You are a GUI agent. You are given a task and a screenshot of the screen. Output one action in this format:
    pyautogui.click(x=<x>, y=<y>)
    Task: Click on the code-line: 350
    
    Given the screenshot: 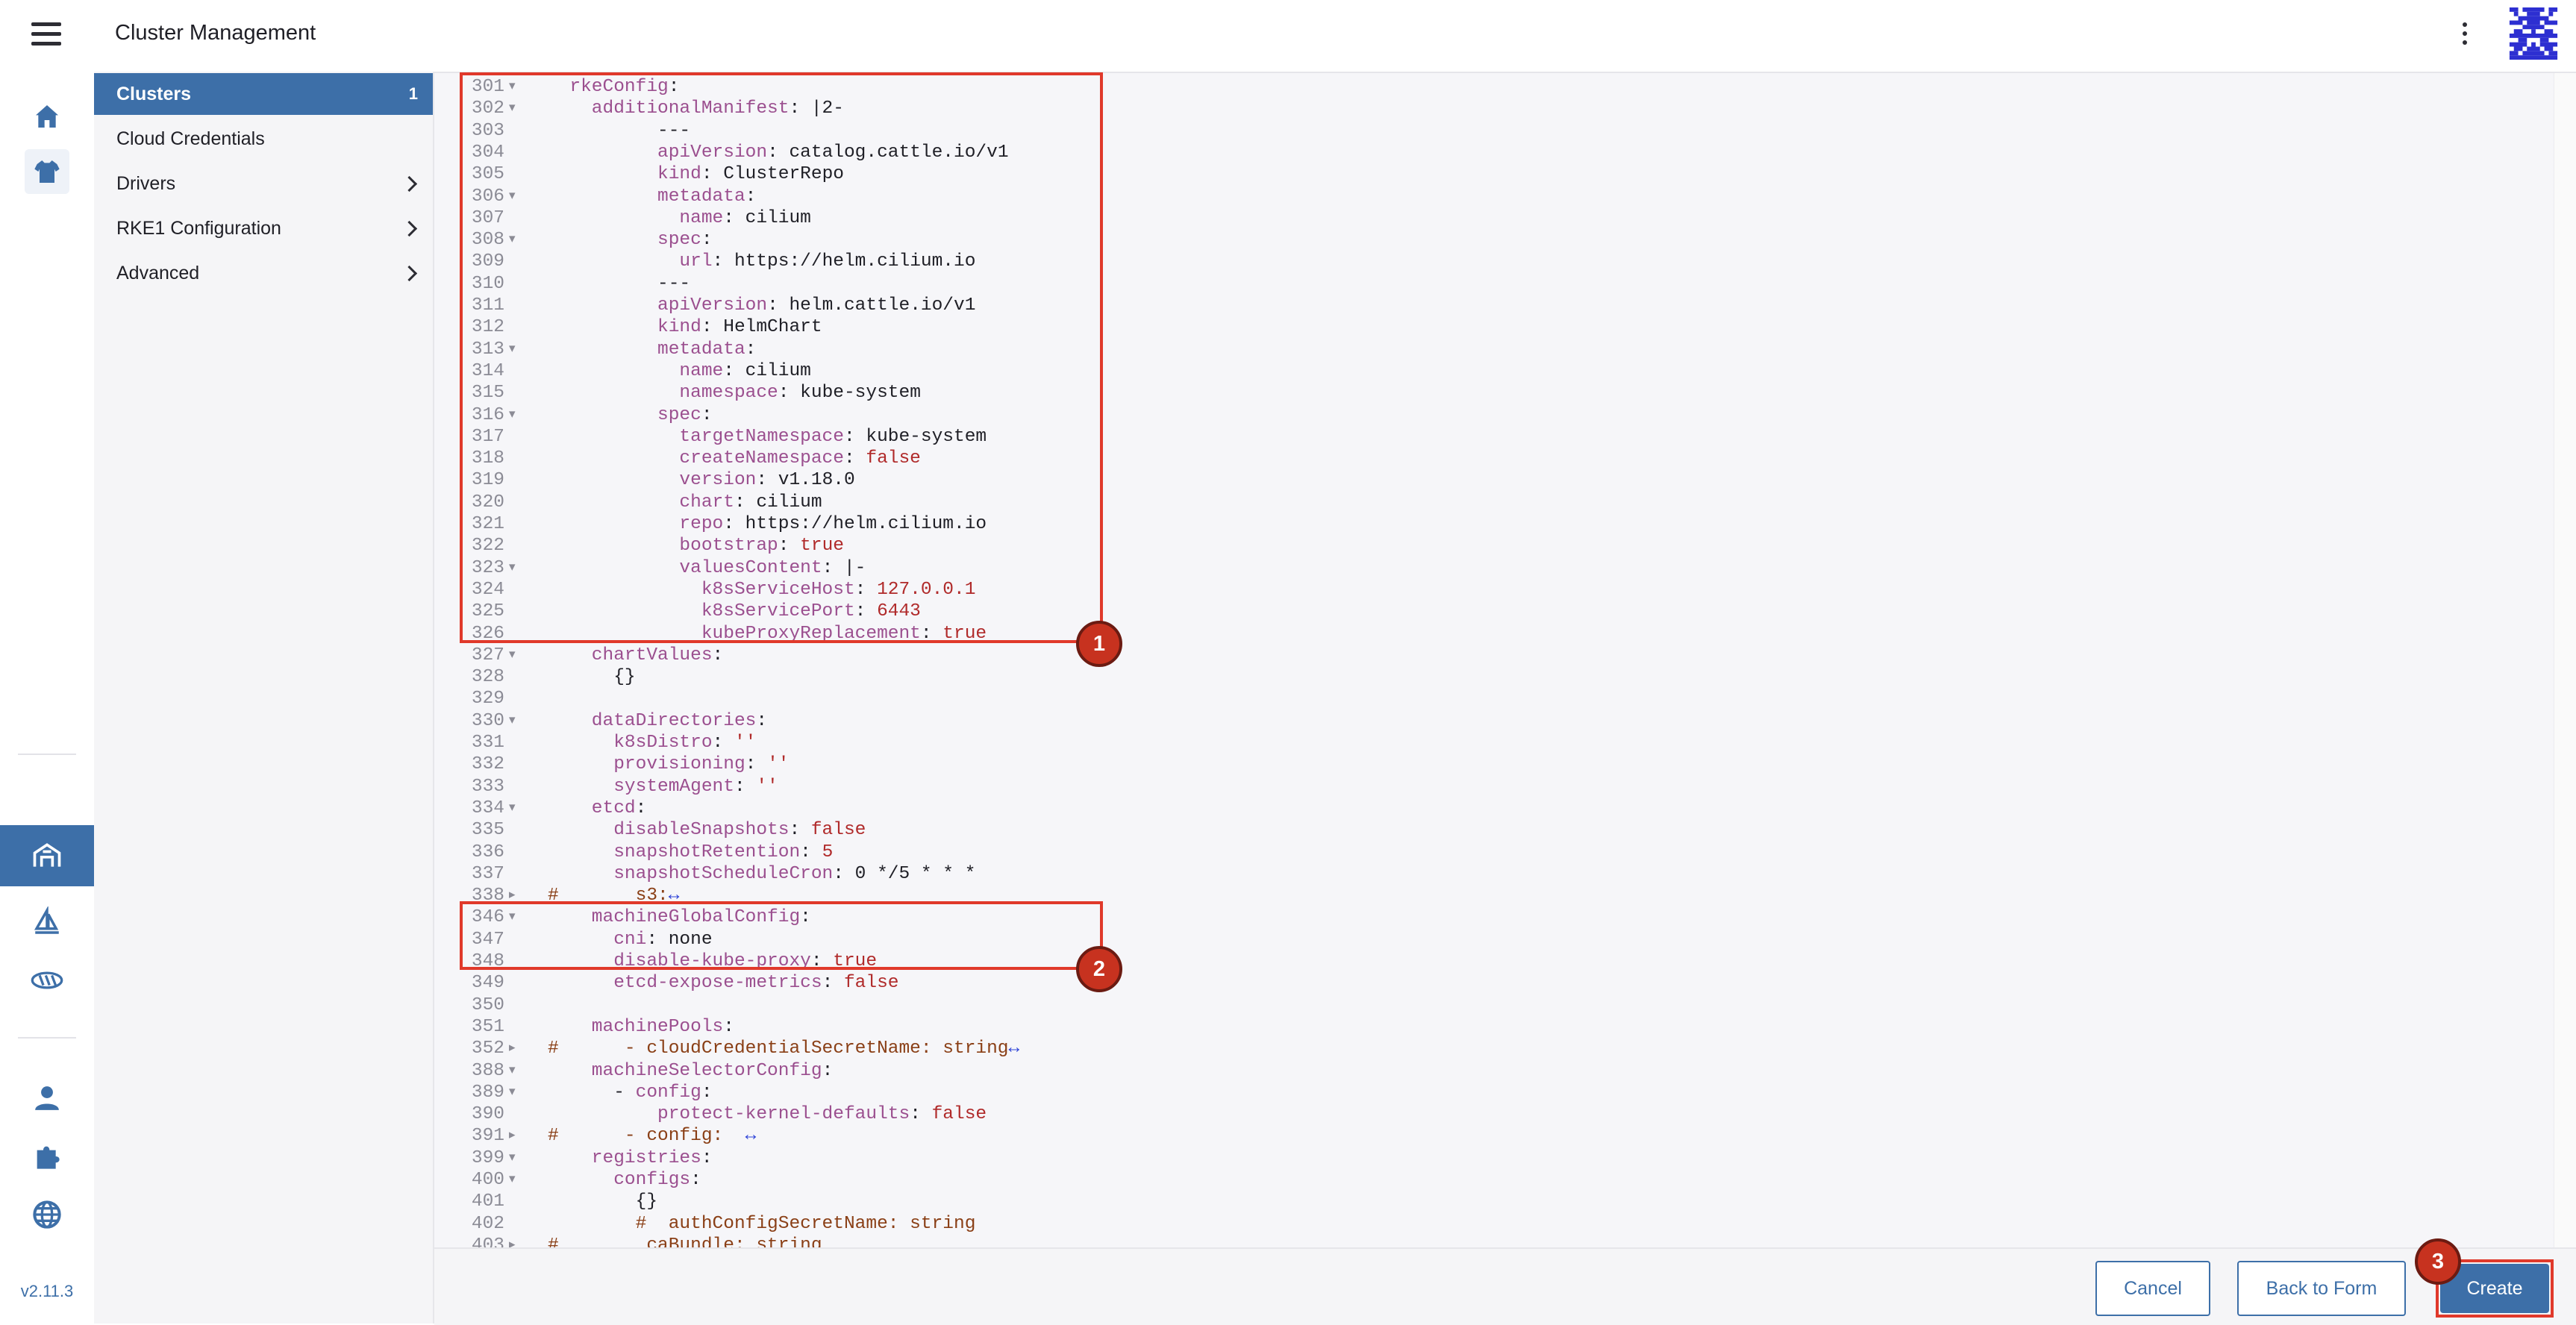 What is the action you would take?
    pyautogui.click(x=1494, y=1005)
    